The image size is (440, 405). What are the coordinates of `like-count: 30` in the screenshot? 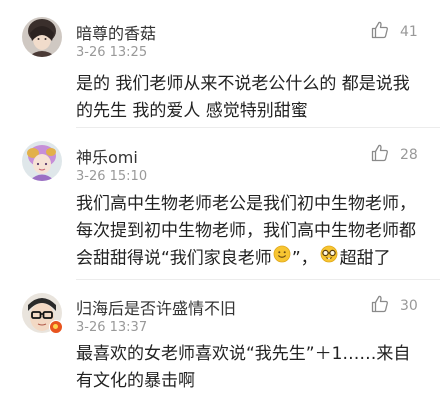 It's located at (409, 306).